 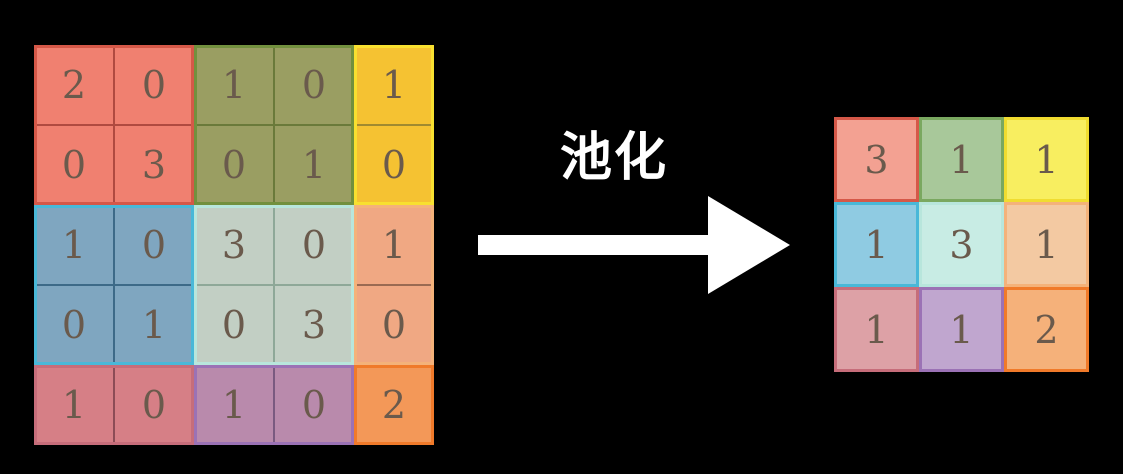 I want to click on output-cell-r1-c1: 3, so click(x=961, y=244).